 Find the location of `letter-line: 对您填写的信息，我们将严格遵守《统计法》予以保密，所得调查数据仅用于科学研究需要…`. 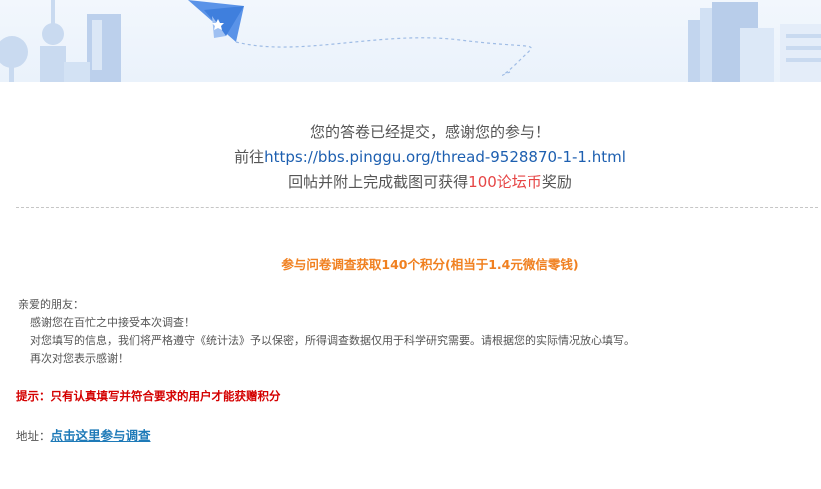

letter-line: 对您填写的信息，我们将严格遵守《统计法》予以保密，所得调查数据仅用于科学研究需要… is located at coordinates (332, 340).